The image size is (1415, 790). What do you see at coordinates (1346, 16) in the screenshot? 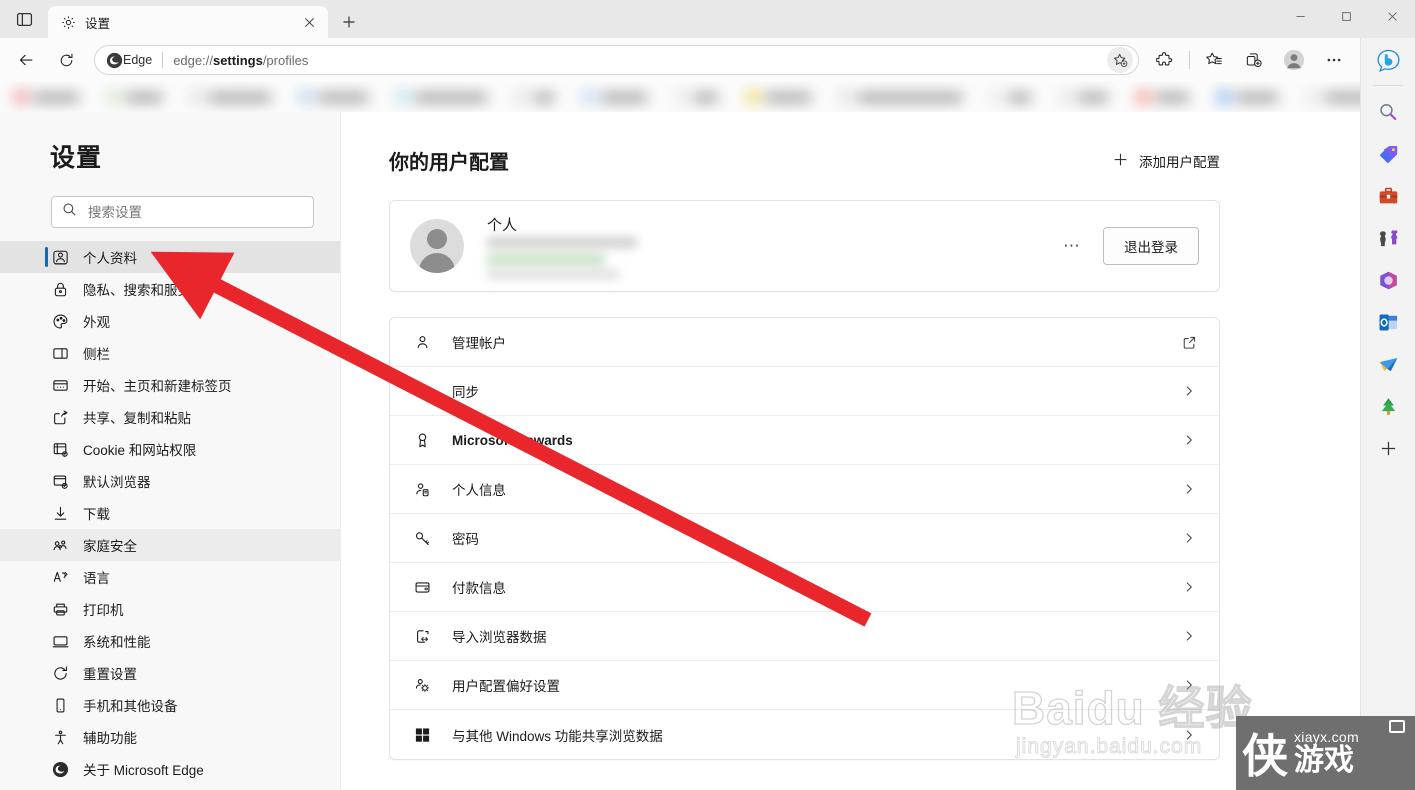
I see `maximize-button` at bounding box center [1346, 16].